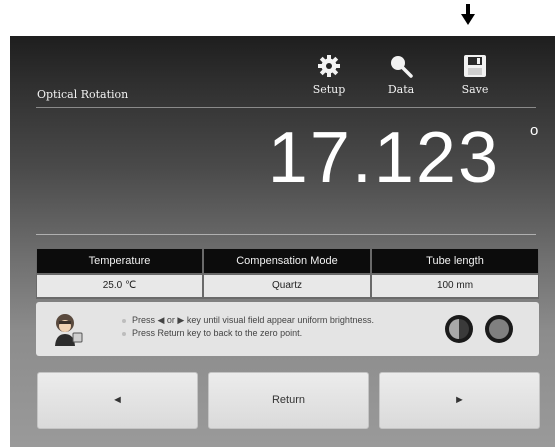  What do you see at coordinates (287, 286) in the screenshot?
I see `compensation-mode-value: Quartz` at bounding box center [287, 286].